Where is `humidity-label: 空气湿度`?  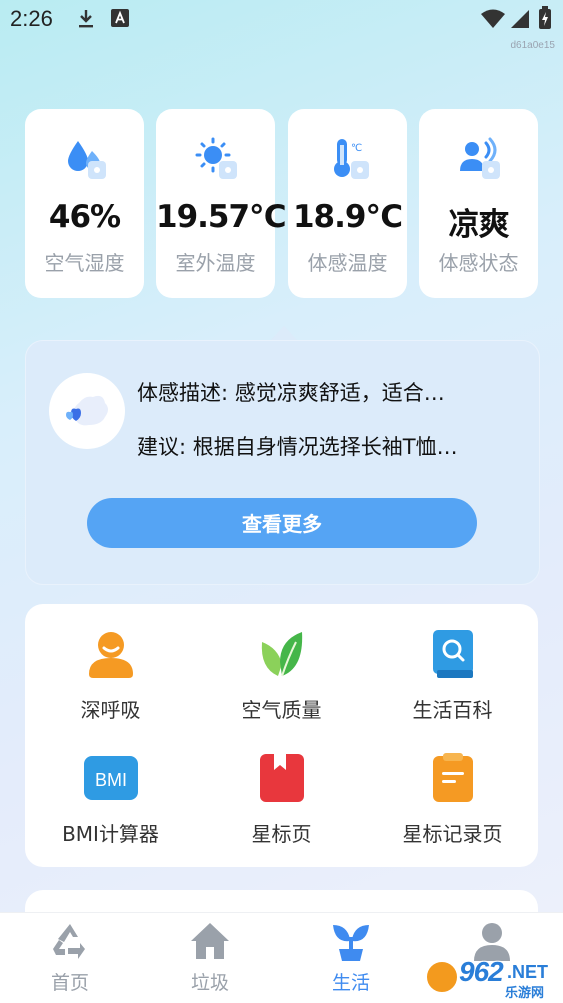
humidity-label: 空气湿度 is located at coordinates (84, 263).